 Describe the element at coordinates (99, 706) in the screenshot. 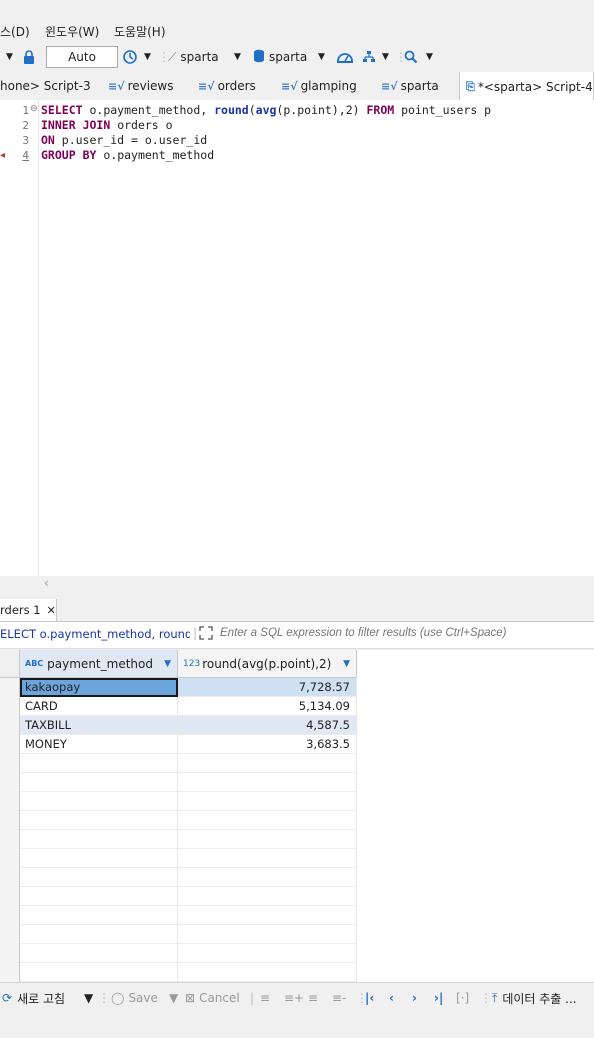

I see `cell-payment-method: CARD` at that location.